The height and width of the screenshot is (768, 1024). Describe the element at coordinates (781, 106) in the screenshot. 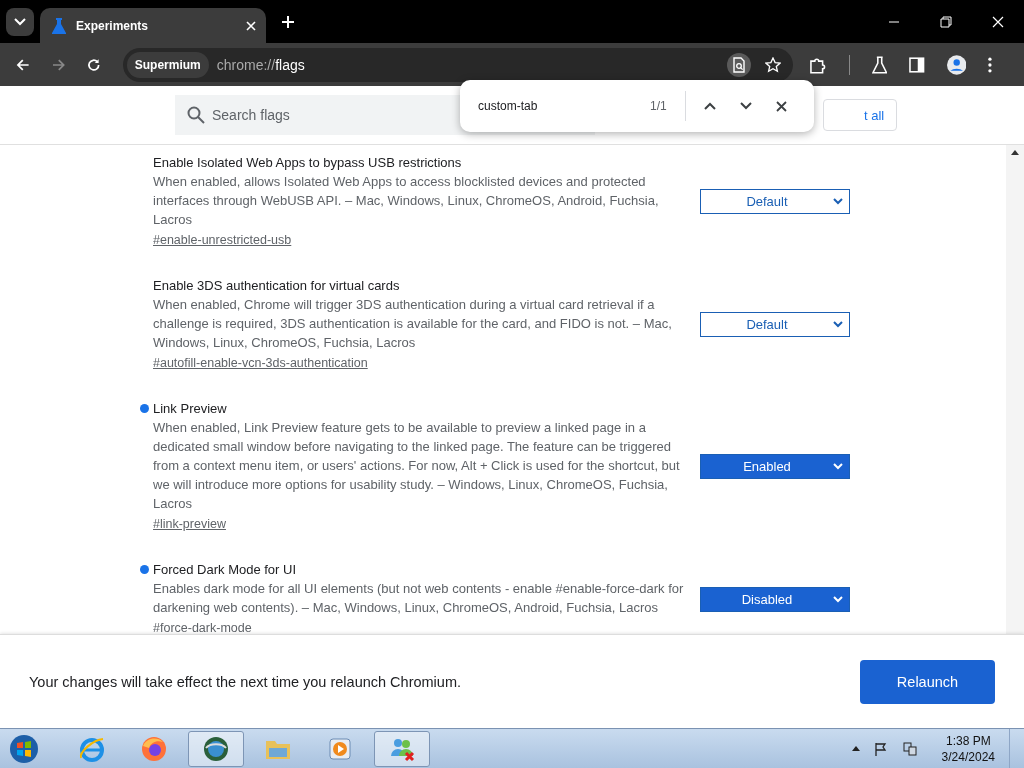

I see `close-icon` at that location.